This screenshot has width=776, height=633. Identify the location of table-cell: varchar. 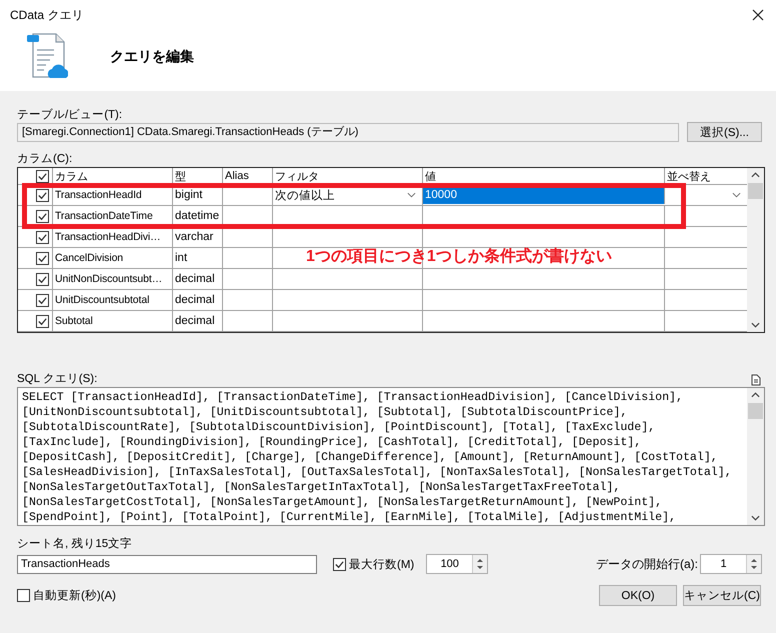
(198, 237).